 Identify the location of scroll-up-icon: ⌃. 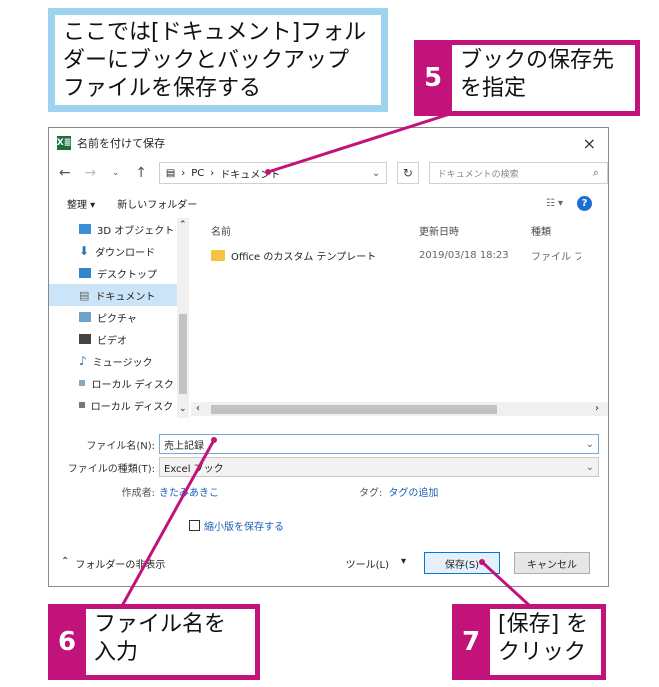
(183, 225).